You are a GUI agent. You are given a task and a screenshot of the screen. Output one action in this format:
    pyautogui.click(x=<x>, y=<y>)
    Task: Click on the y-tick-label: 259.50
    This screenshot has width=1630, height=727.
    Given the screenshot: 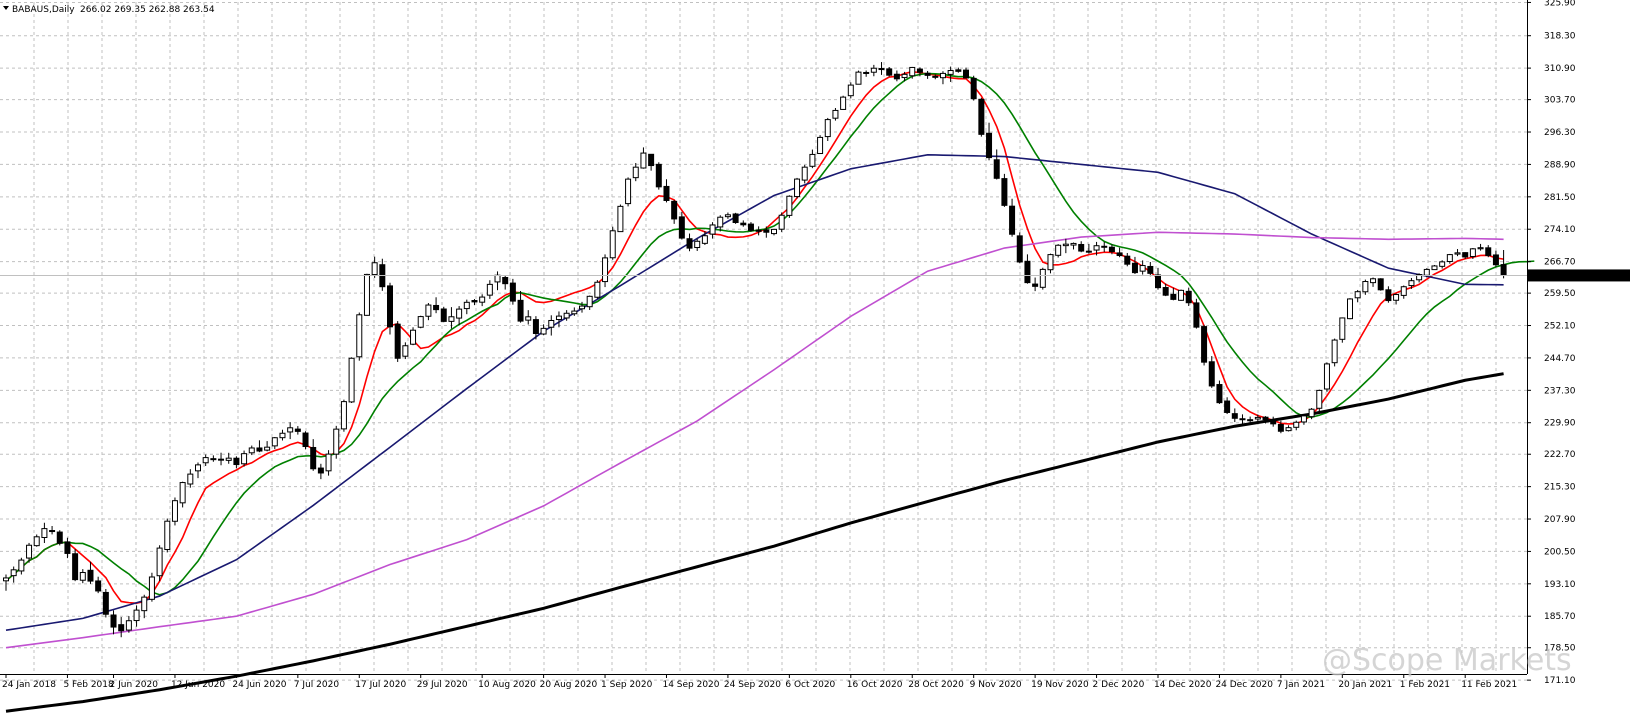 What is the action you would take?
    pyautogui.click(x=1560, y=294)
    